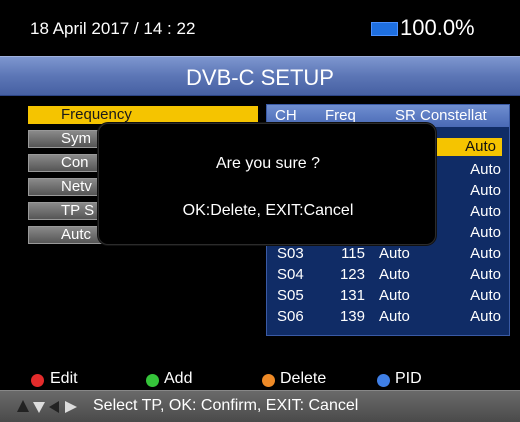 The width and height of the screenshot is (520, 422). Describe the element at coordinates (290, 274) in the screenshot. I see `row-ch: S04` at that location.